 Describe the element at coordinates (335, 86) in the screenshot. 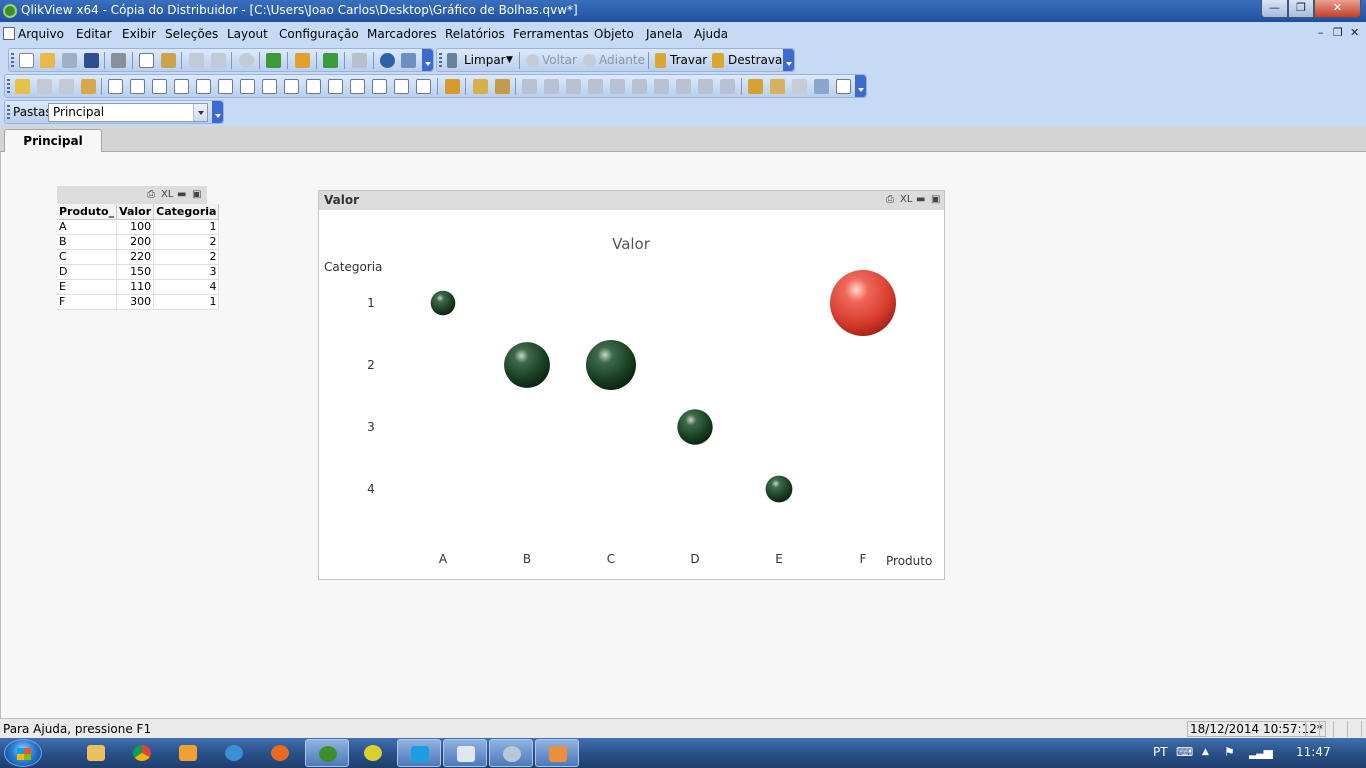

I see `slider-icon` at that location.